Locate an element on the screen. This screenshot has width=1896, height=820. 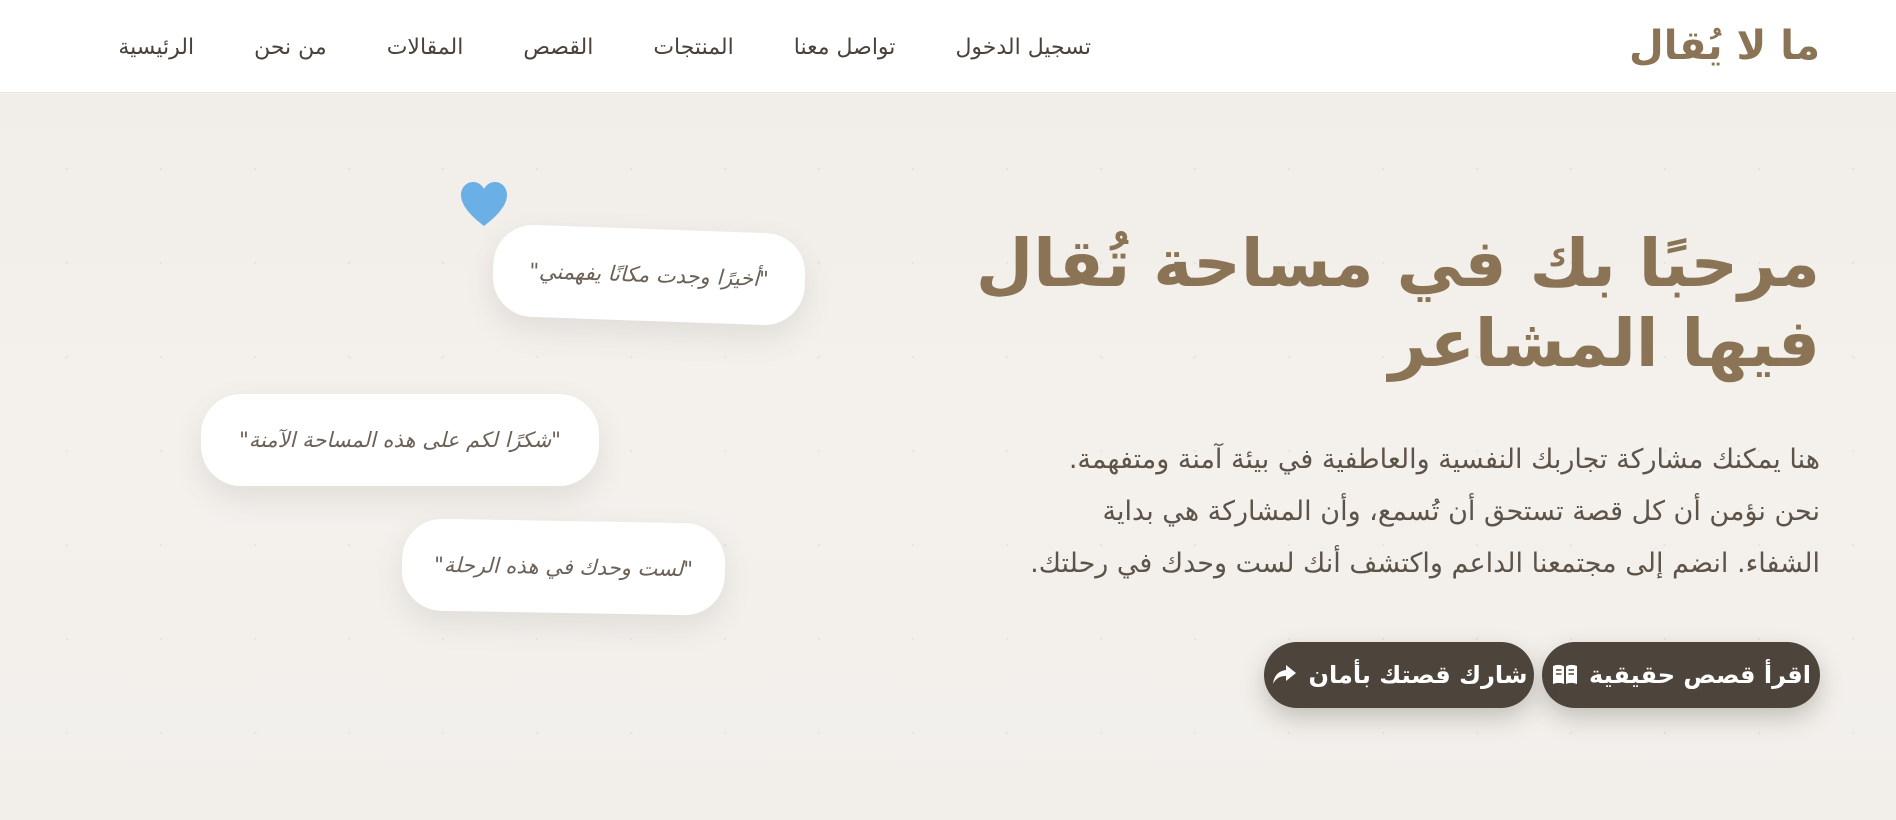
hero-buttons: اقرأ قصص حقيقية شارك قصتك بأمان is located at coordinates (1542, 675).